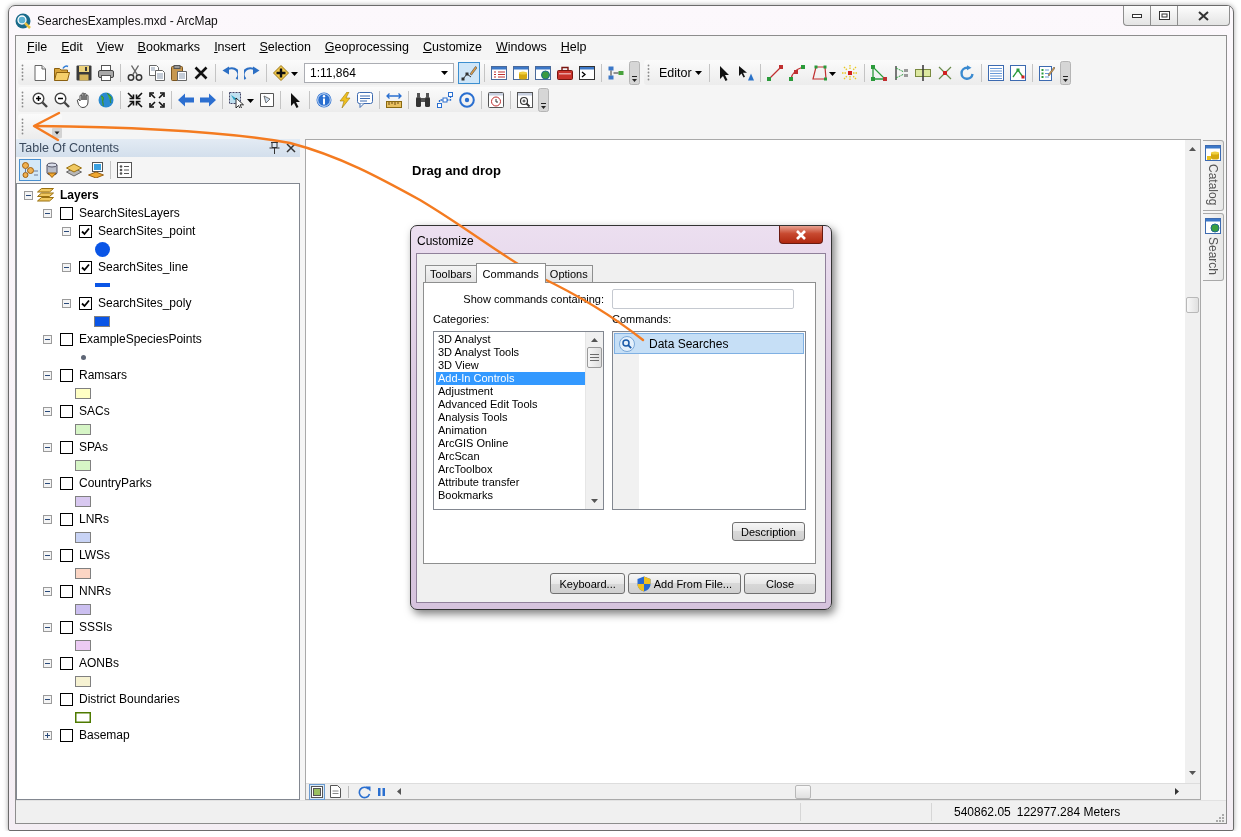 The image size is (1241, 837). What do you see at coordinates (96, 627) in the screenshot?
I see `layer-name: SSSIs` at bounding box center [96, 627].